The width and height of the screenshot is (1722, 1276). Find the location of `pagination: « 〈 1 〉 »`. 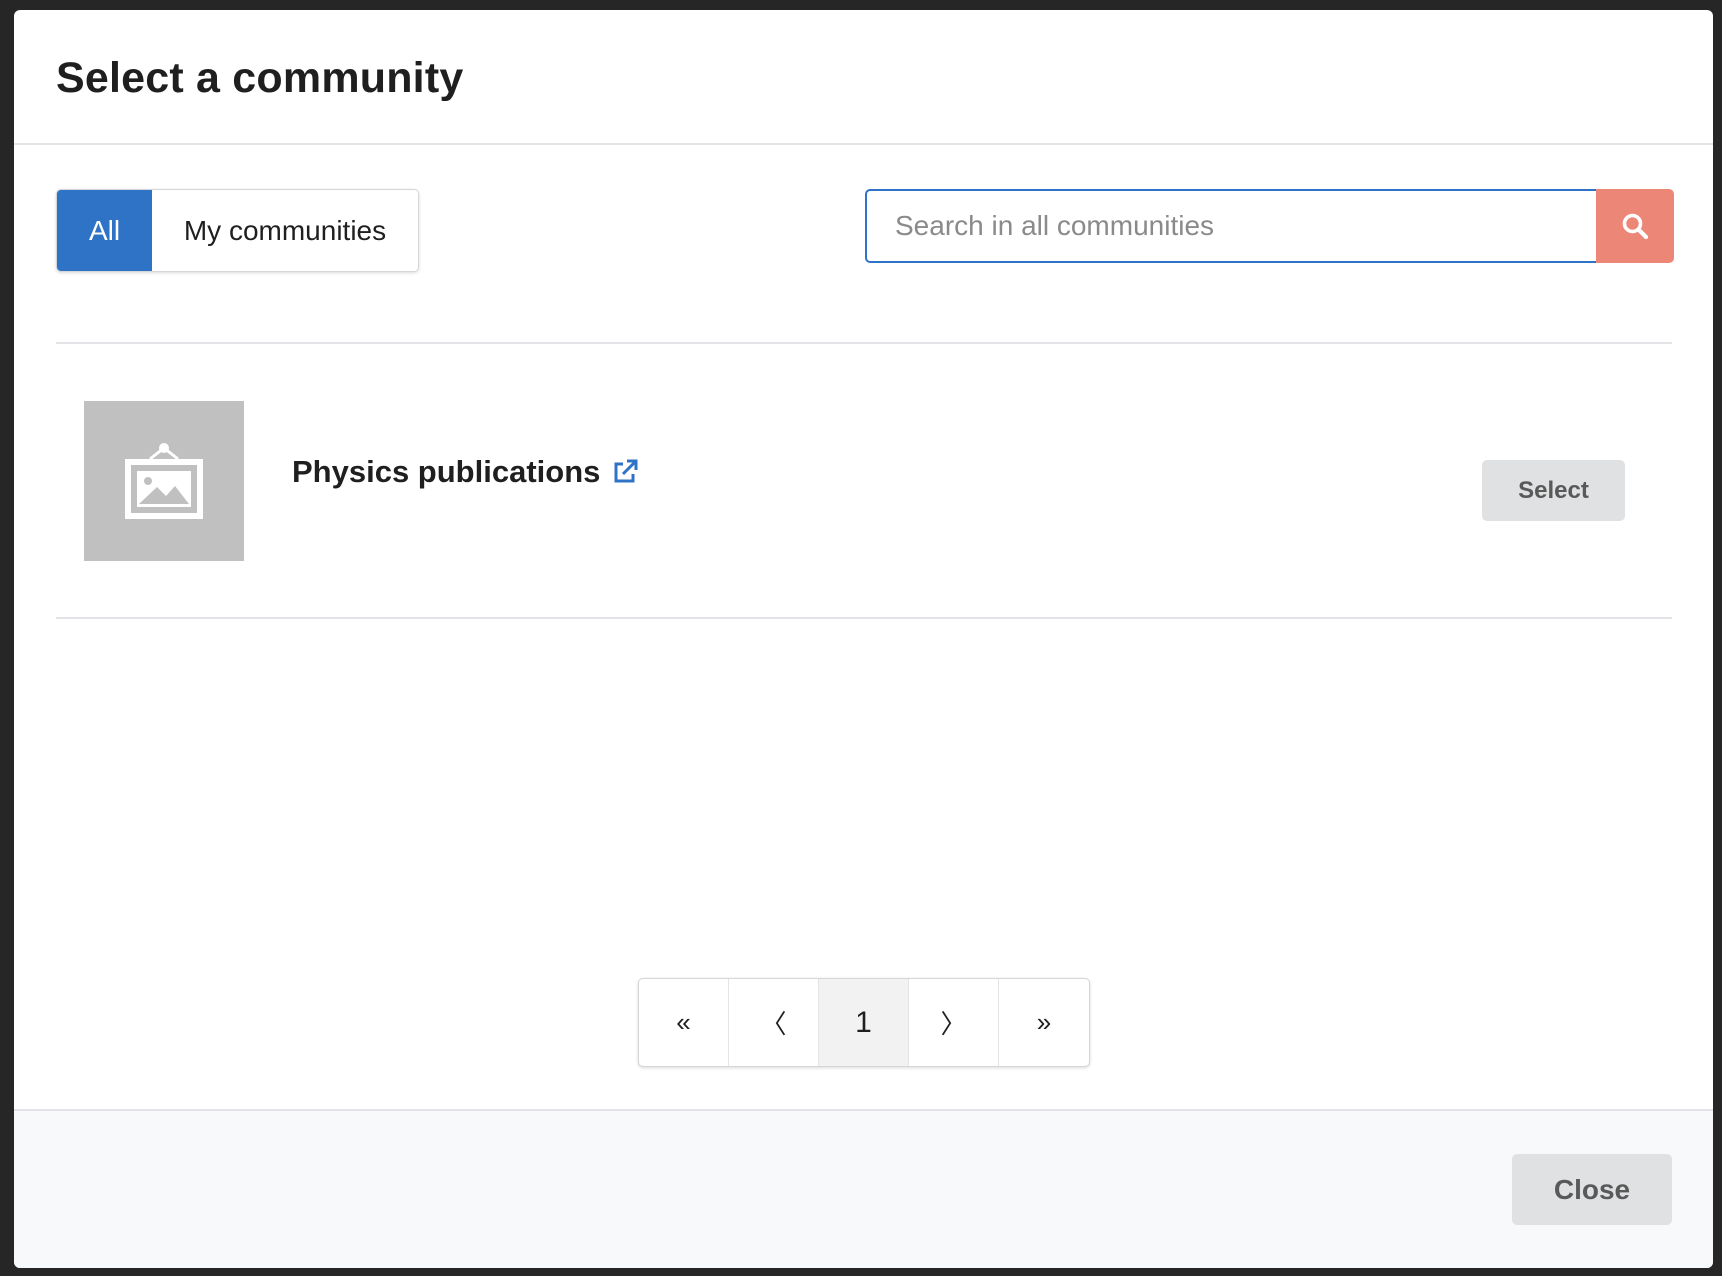

pagination: « 〈 1 〉 » is located at coordinates (864, 1022).